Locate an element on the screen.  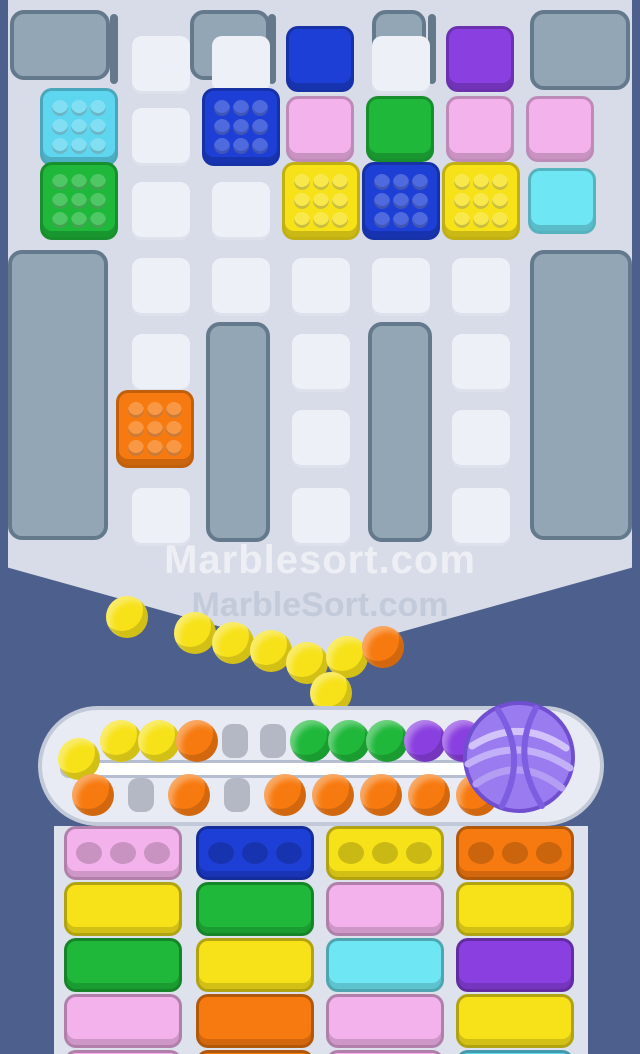
purple-block is located at coordinates (480, 59).